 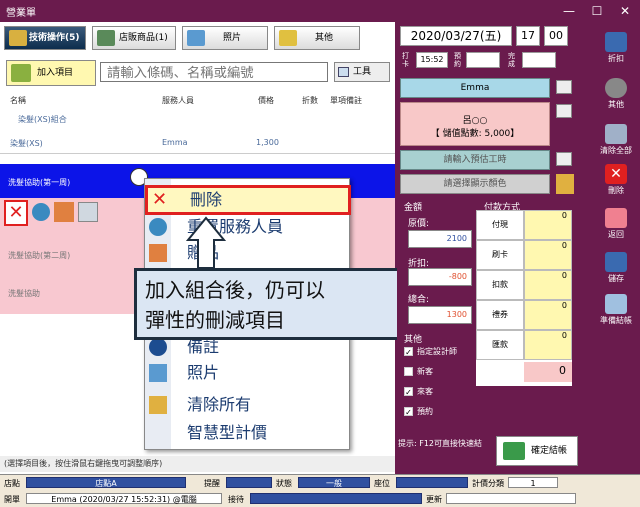 What do you see at coordinates (419, 224) in the screenshot?
I see `orig-label: 原價:` at bounding box center [419, 224].